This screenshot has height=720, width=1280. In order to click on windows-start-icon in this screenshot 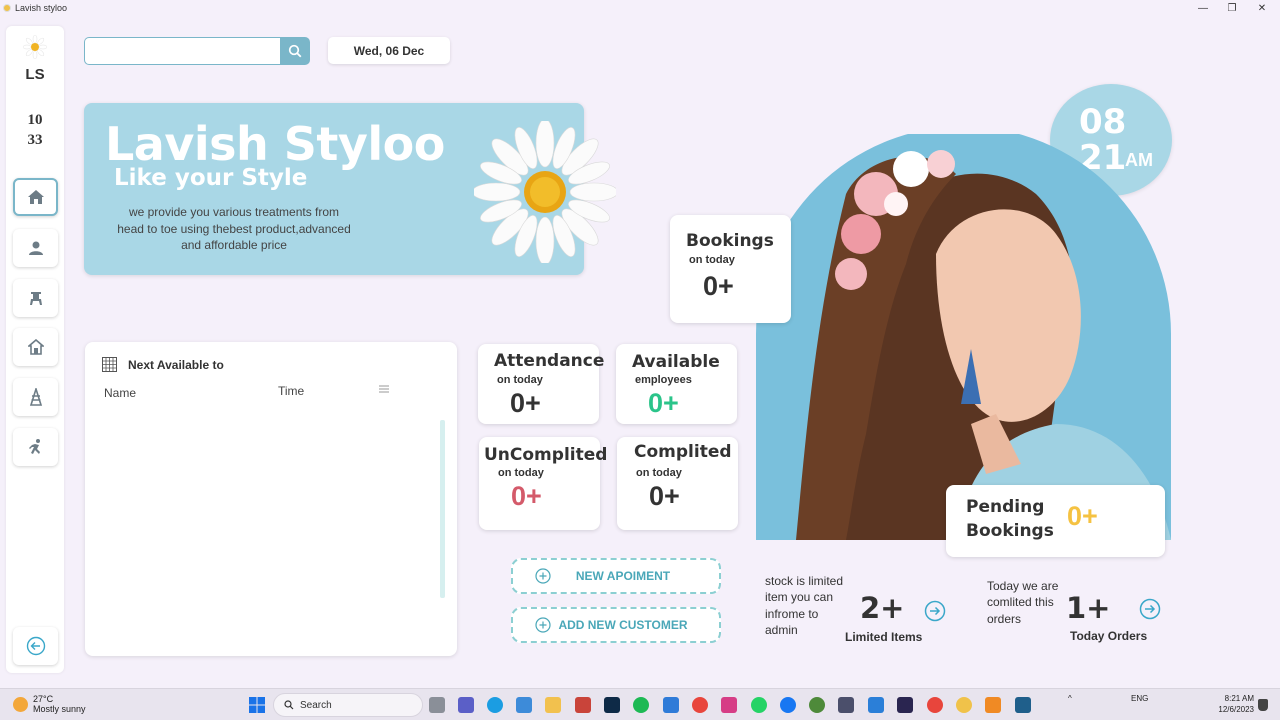, I will do `click(257, 705)`.